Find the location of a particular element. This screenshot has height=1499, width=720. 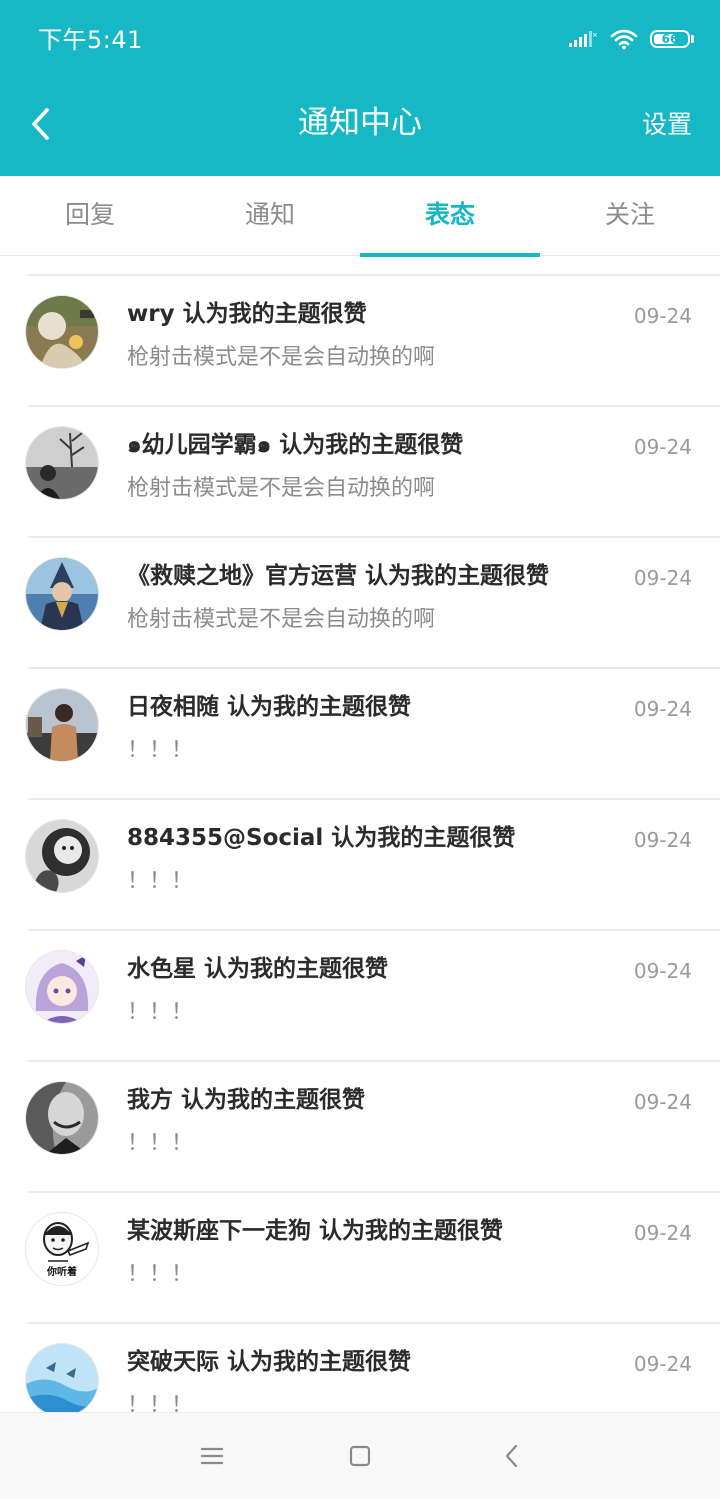

nav-back-button is located at coordinates (512, 1456).